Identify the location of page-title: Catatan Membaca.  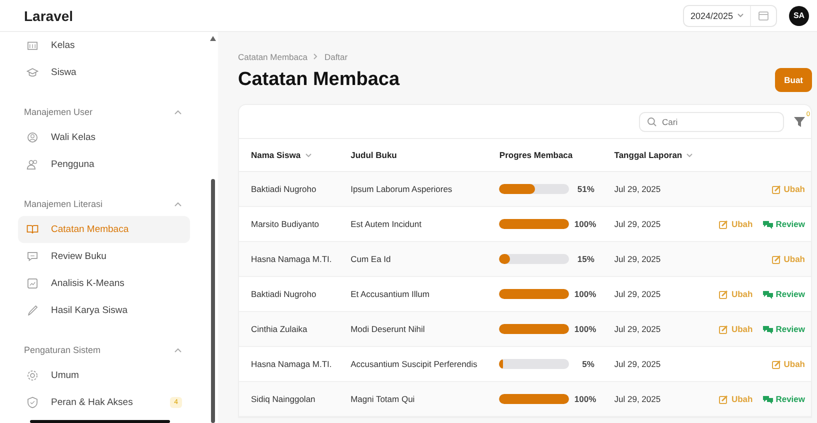
(319, 80).